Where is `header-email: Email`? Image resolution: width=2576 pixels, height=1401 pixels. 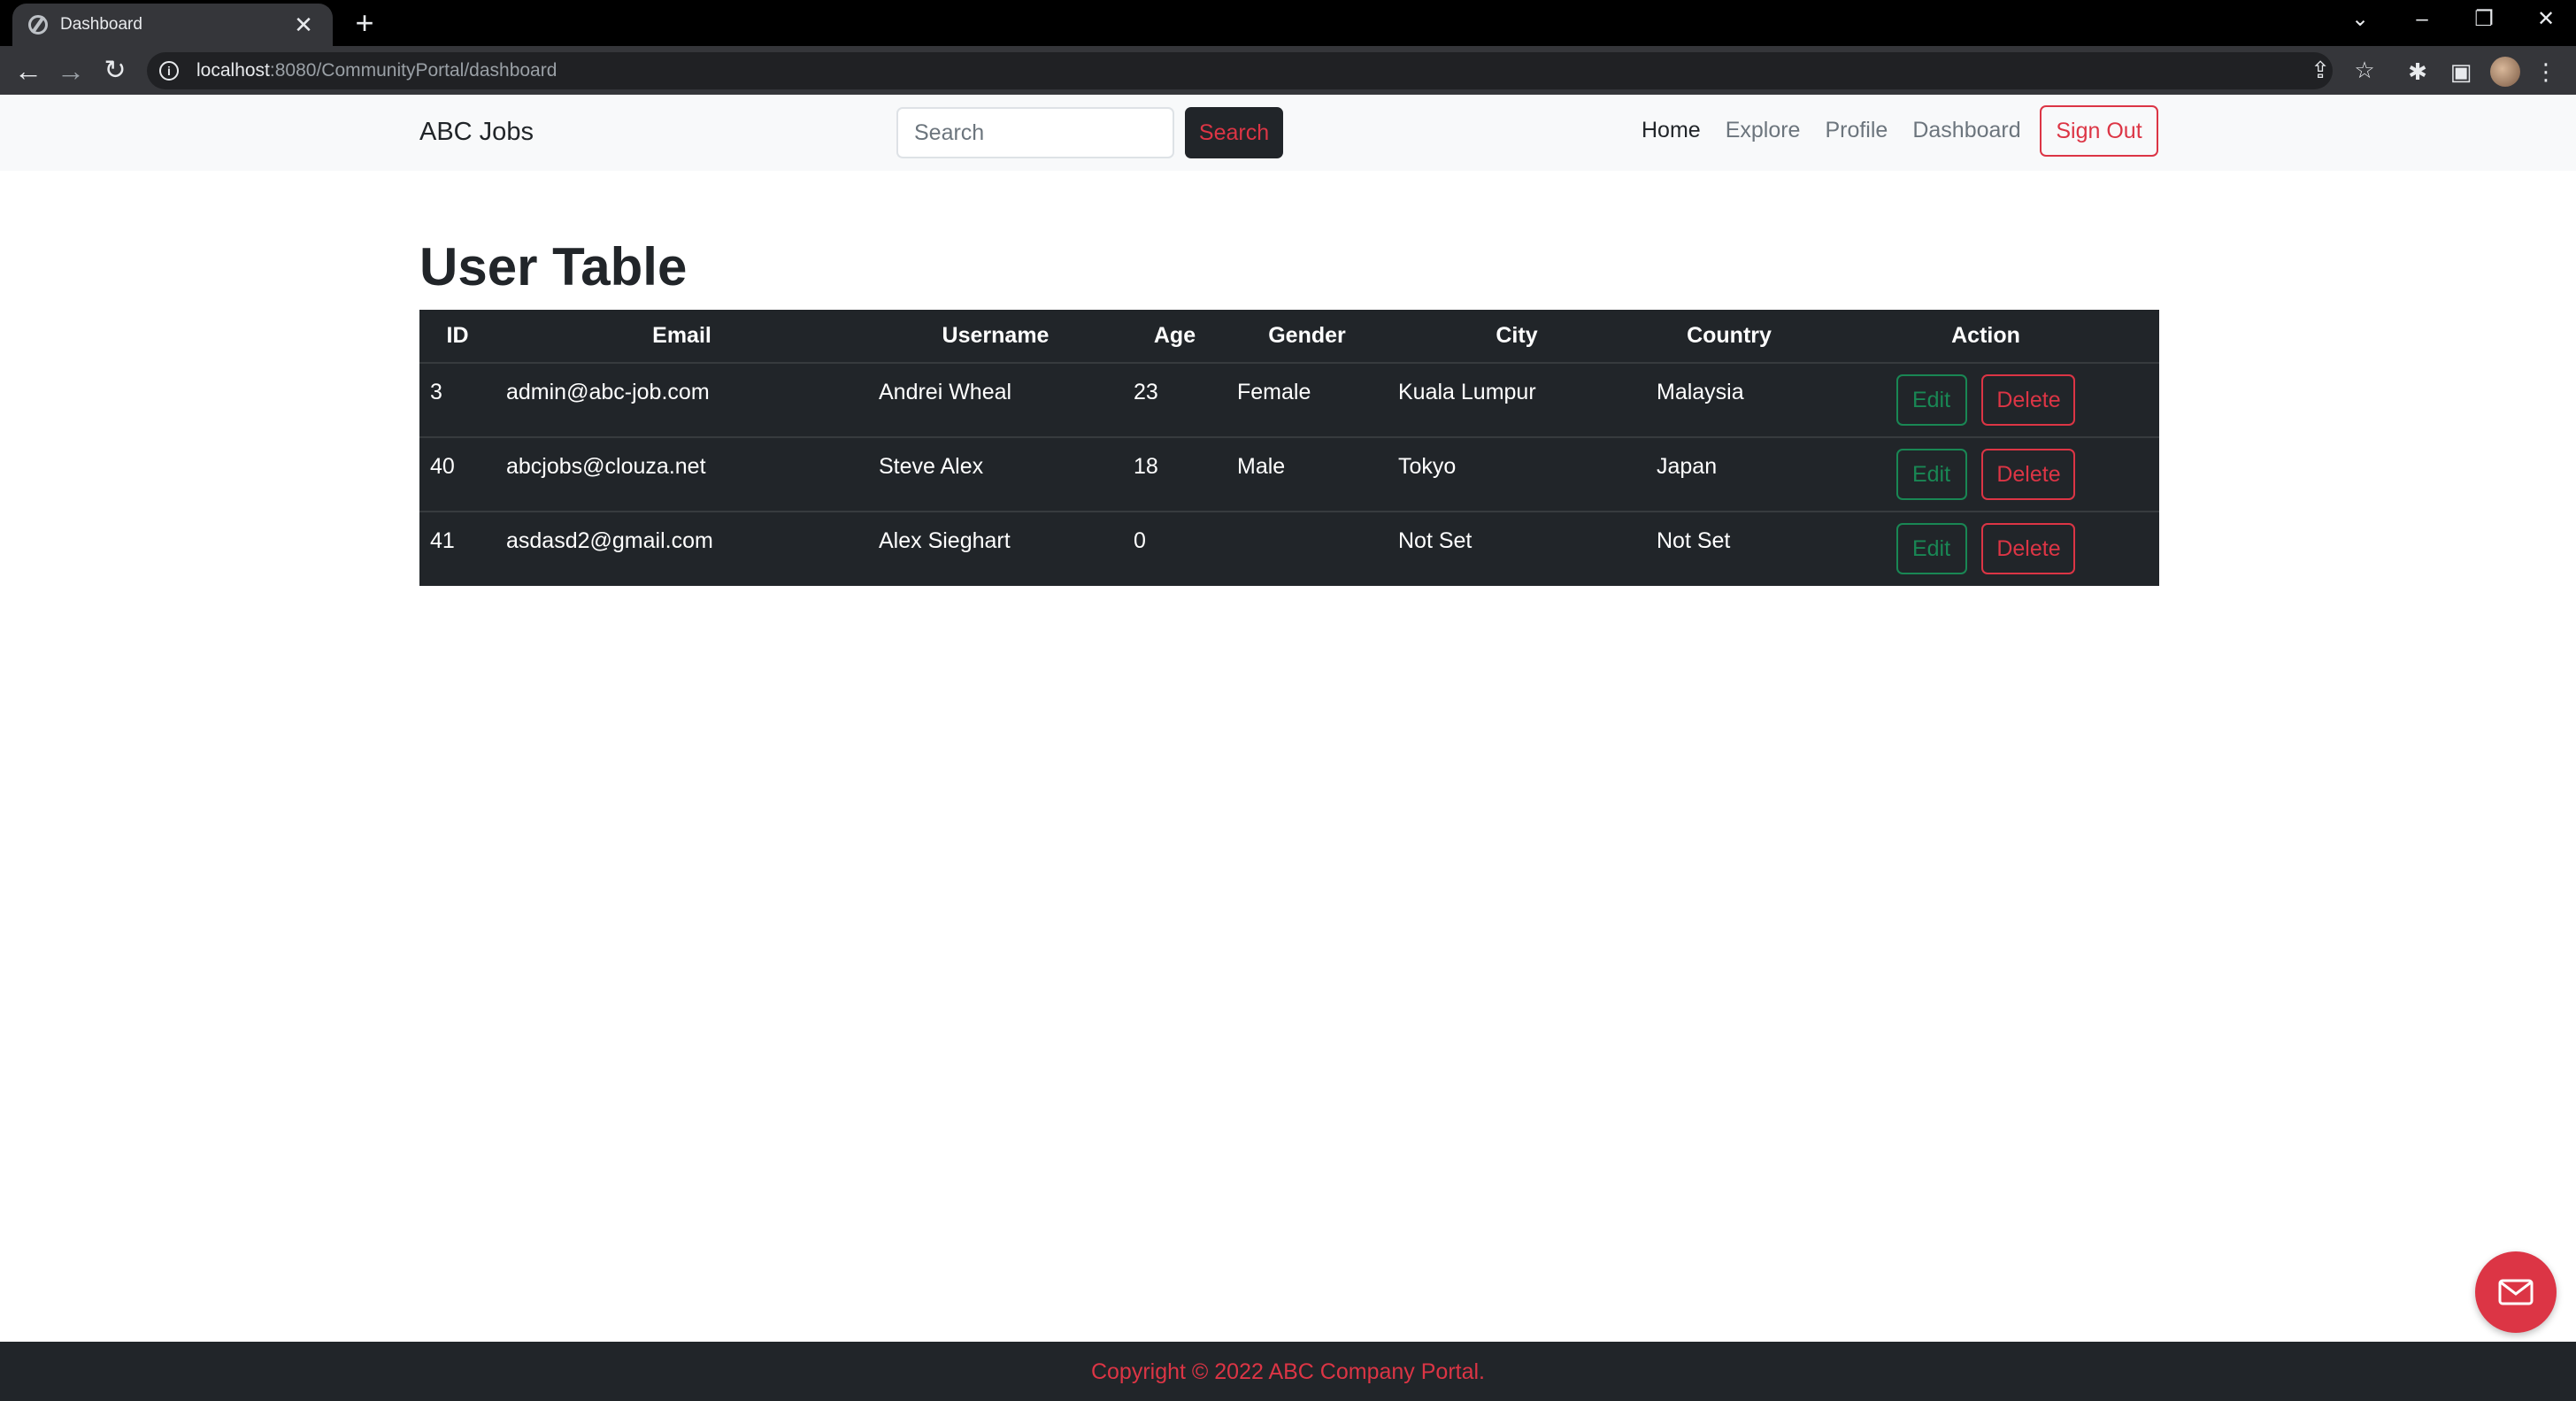 header-email: Email is located at coordinates (682, 337).